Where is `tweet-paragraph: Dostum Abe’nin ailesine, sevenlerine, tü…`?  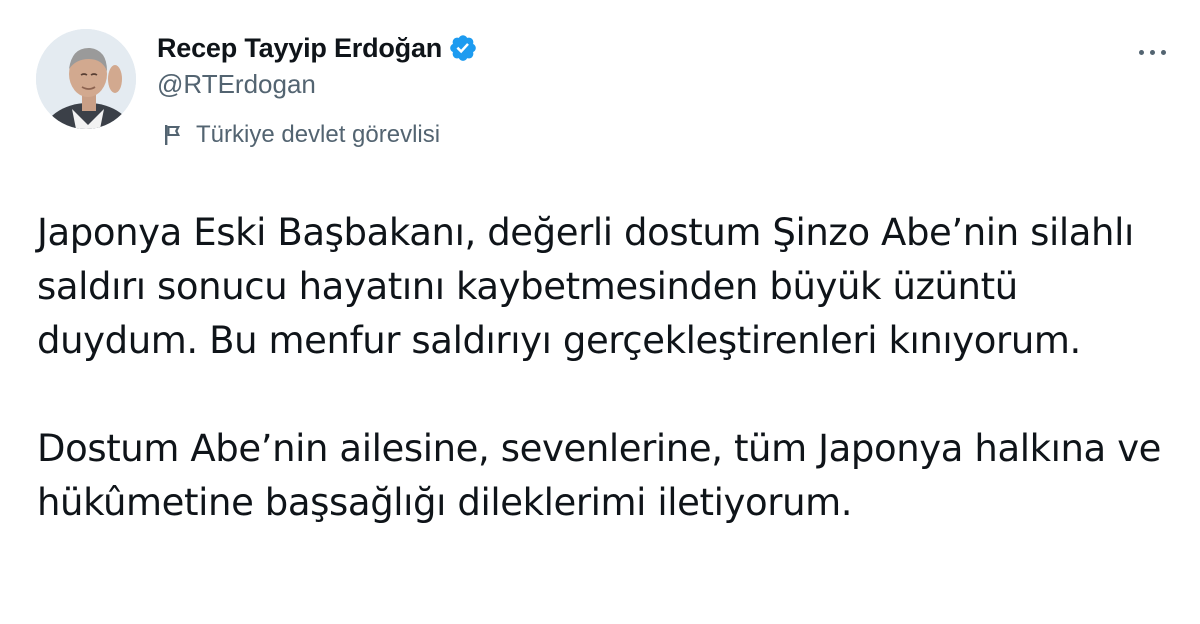 tweet-paragraph: Dostum Abe’nin ailesine, sevenlerine, tü… is located at coordinates (599, 475).